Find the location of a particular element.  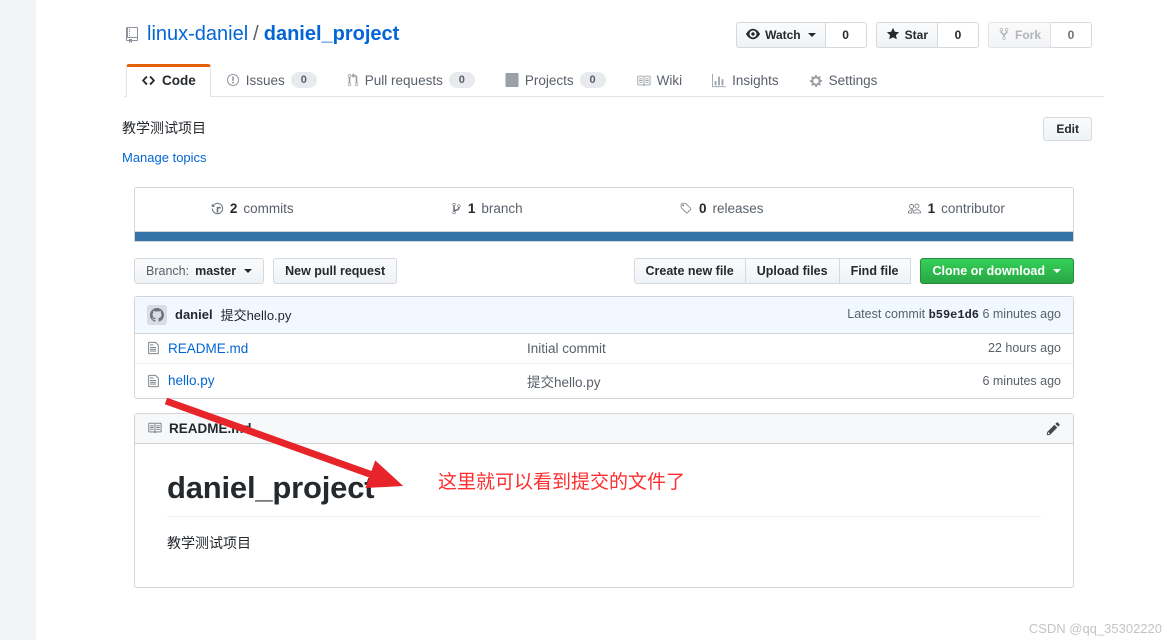

commit-sha: b59e1d6 is located at coordinates (954, 315).